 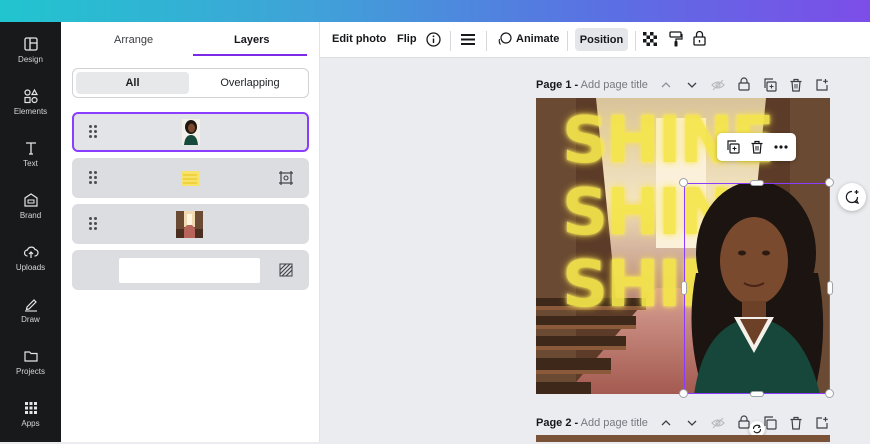 What do you see at coordinates (30, 371) in the screenshot?
I see `rail-label: Projects` at bounding box center [30, 371].